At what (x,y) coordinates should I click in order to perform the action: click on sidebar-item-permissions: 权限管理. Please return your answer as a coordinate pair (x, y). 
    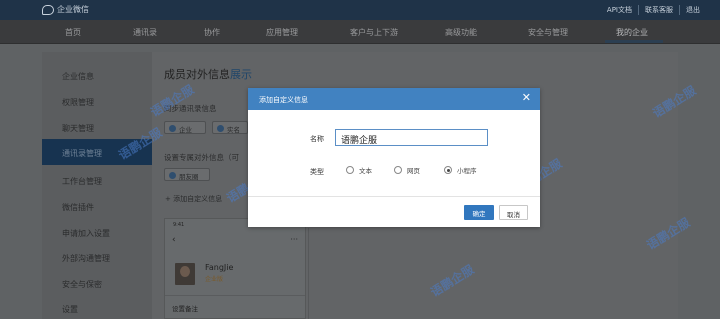
    Looking at the image, I should click on (78, 102).